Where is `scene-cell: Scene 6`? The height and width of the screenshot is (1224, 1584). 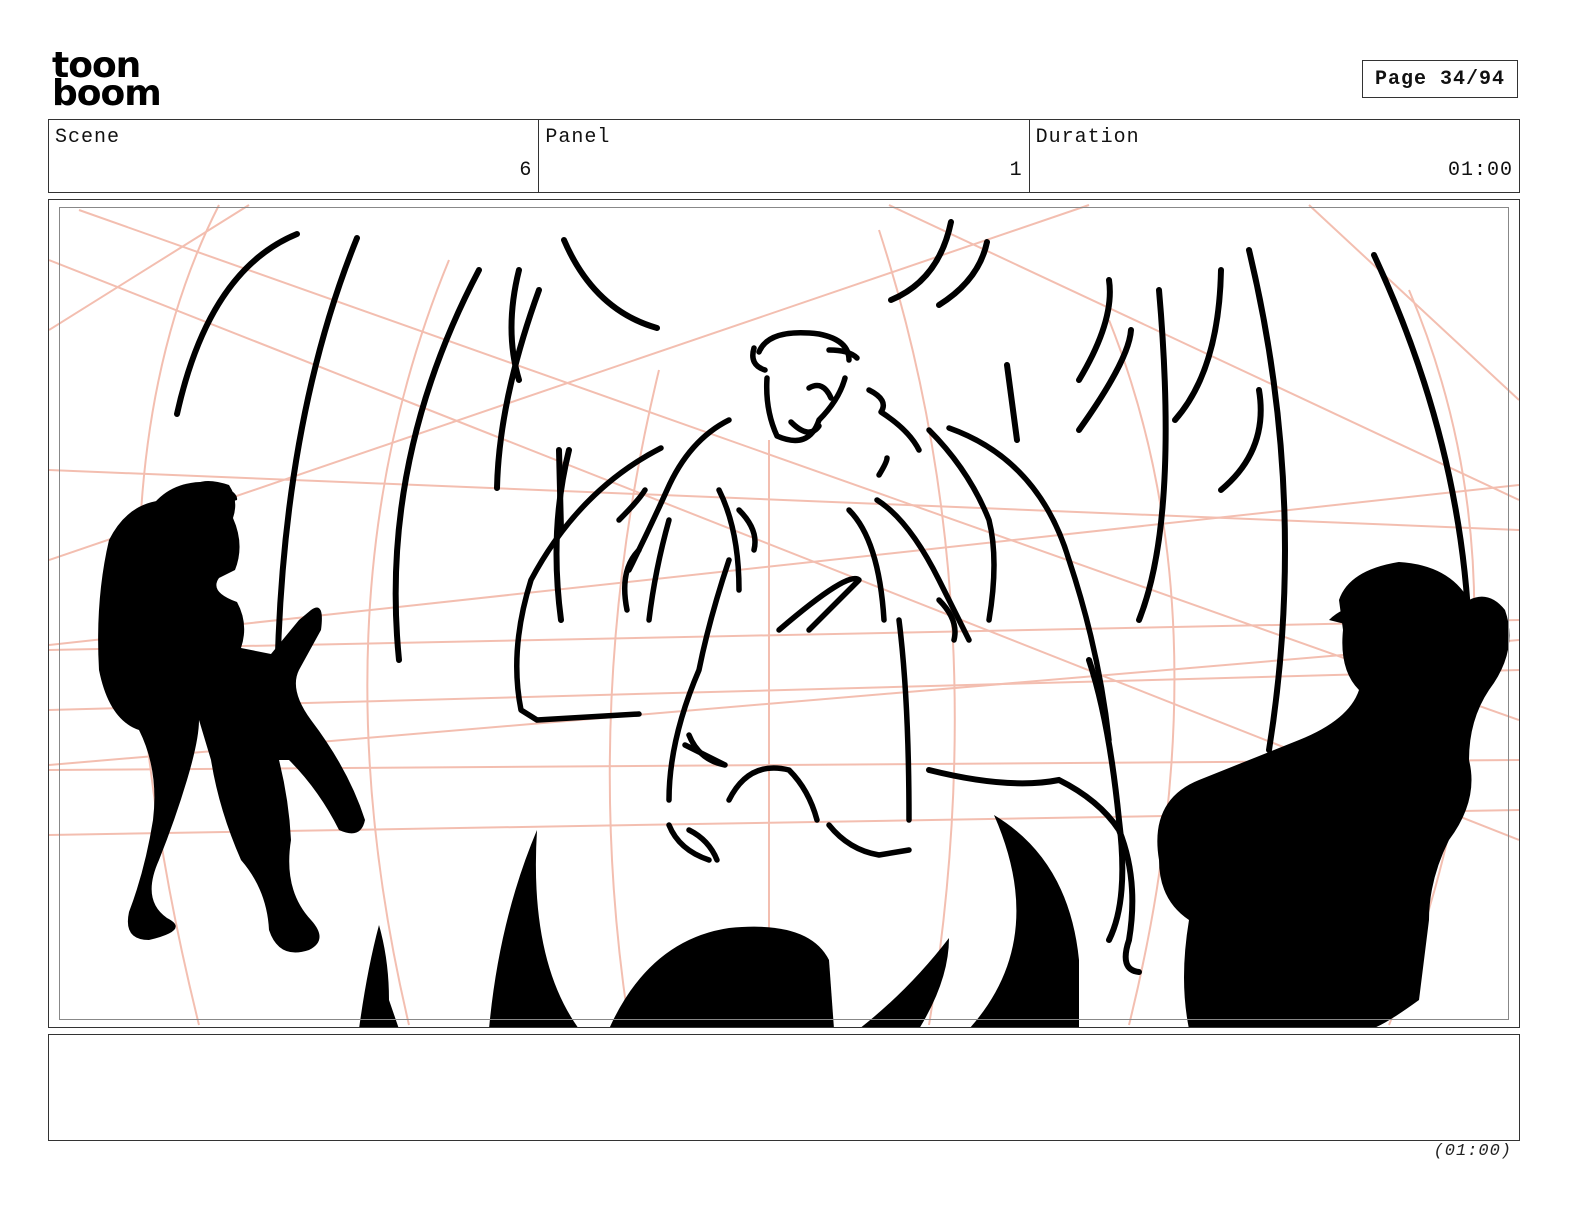 scene-cell: Scene 6 is located at coordinates (294, 156).